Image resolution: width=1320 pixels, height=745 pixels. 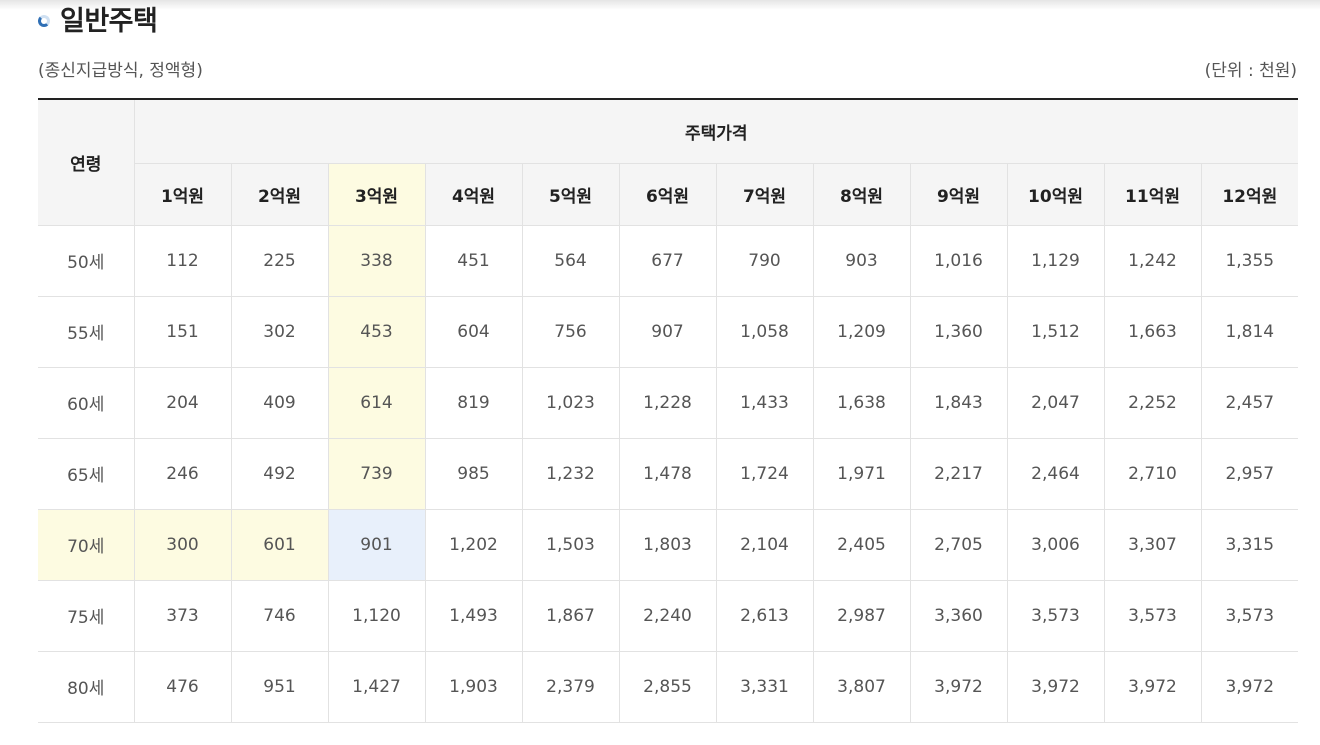 I want to click on value-cell: 1,867, so click(x=570, y=615).